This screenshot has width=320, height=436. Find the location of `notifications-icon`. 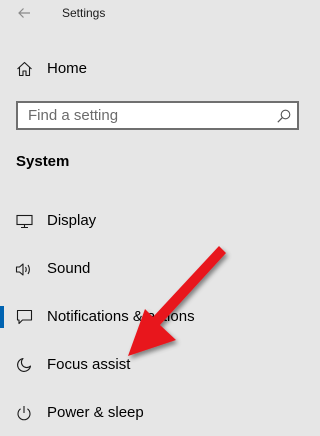

notifications-icon is located at coordinates (24, 317).